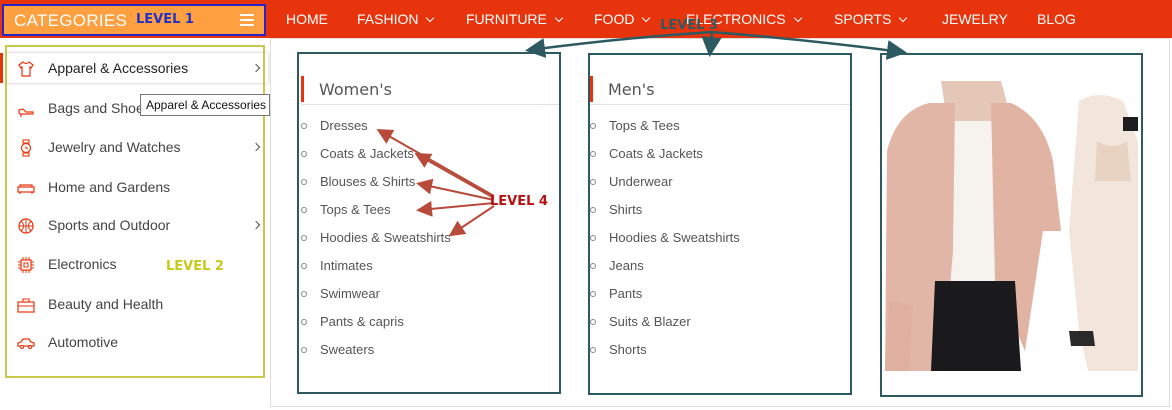 The height and width of the screenshot is (410, 1172). What do you see at coordinates (1, 68) in the screenshot?
I see `active-marker` at bounding box center [1, 68].